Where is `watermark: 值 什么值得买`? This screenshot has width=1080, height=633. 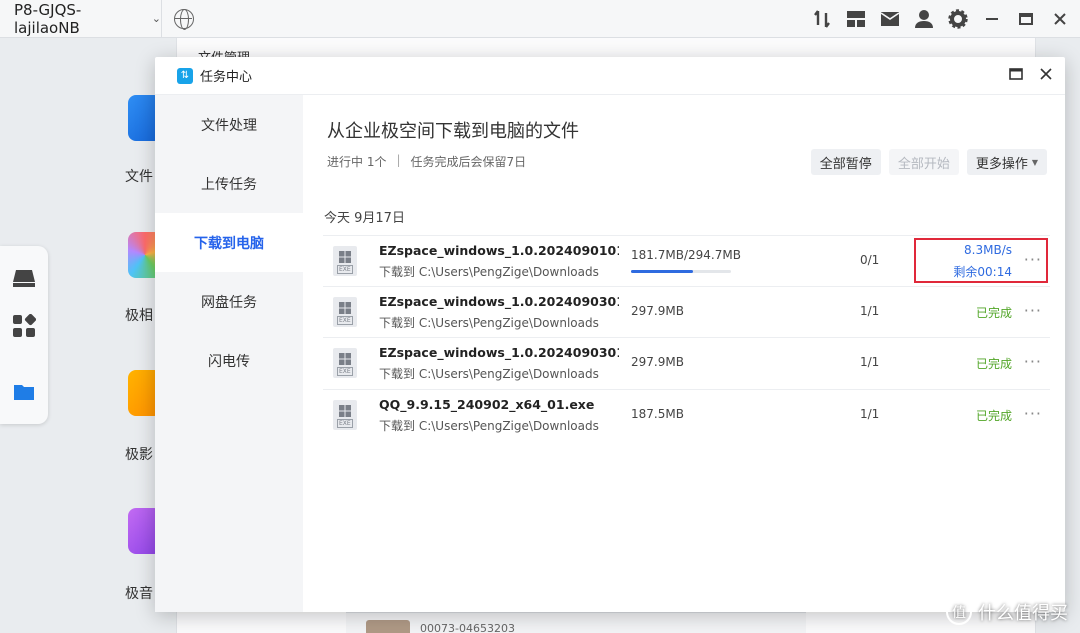
watermark: 值 什么值得买 is located at coordinates (1007, 612).